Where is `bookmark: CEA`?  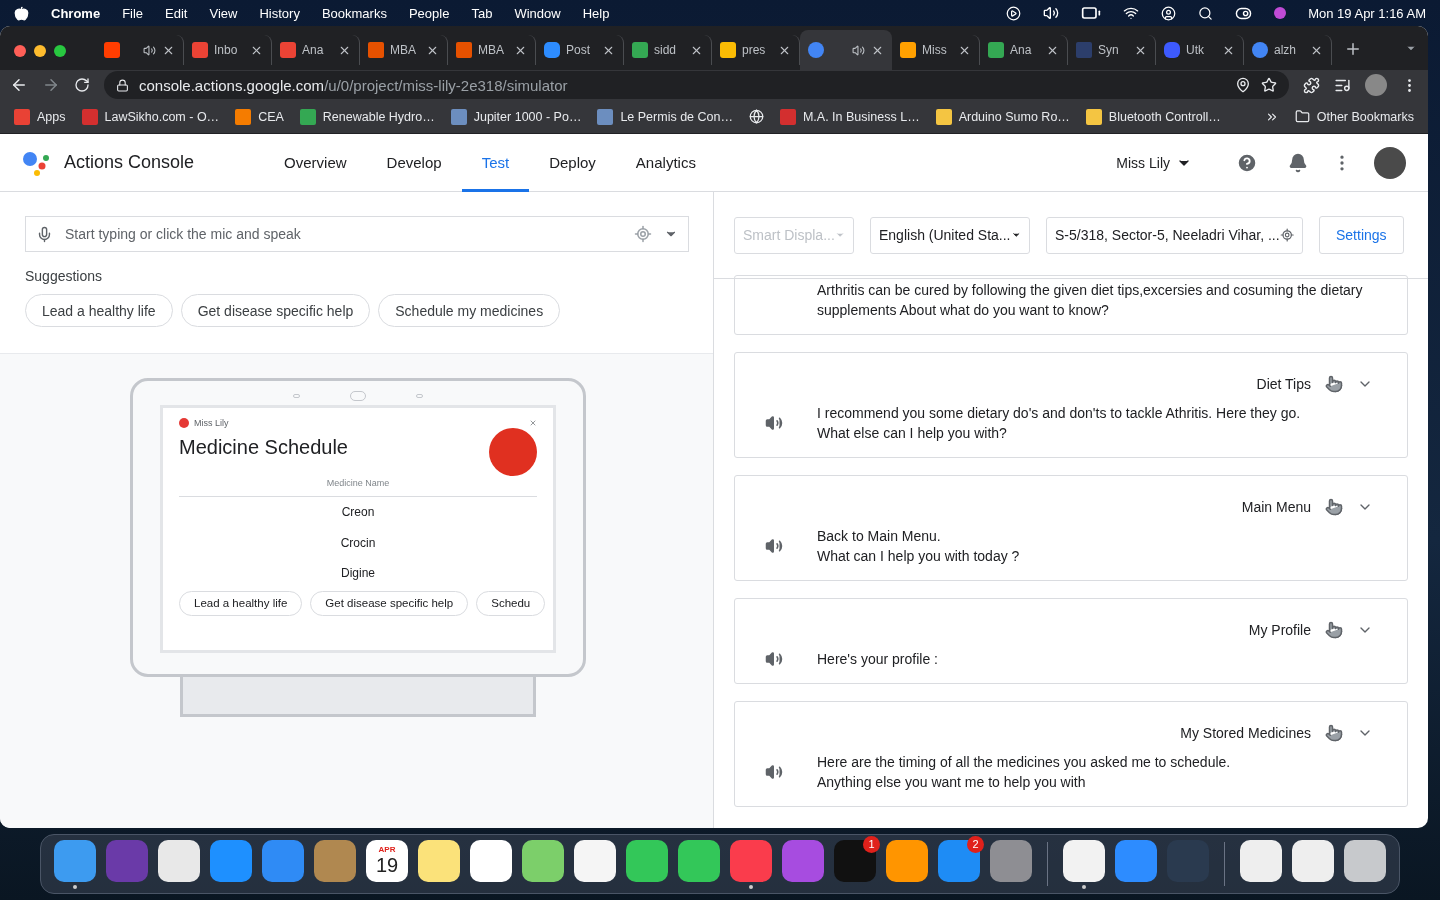 bookmark: CEA is located at coordinates (259, 116).